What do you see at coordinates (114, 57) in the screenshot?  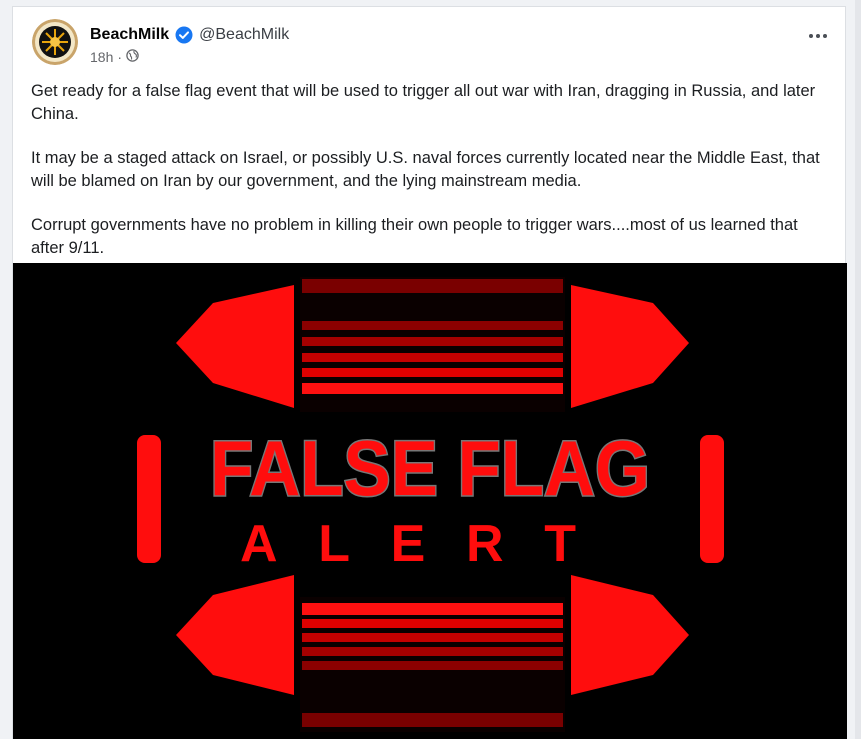 I see `post-meta: 18h ·` at bounding box center [114, 57].